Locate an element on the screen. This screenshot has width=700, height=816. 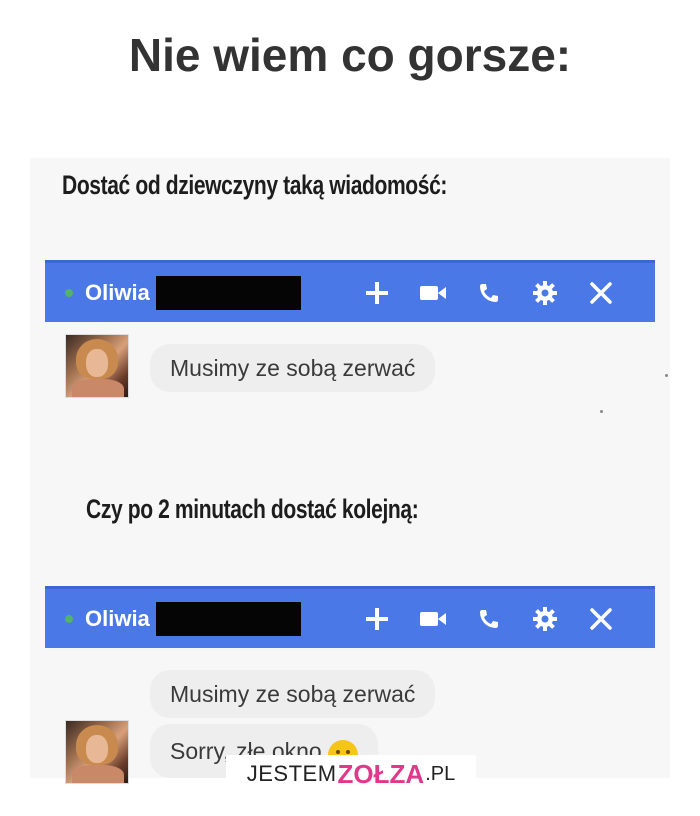
page-title: Nie wiem co gorsze: is located at coordinates (350, 55).